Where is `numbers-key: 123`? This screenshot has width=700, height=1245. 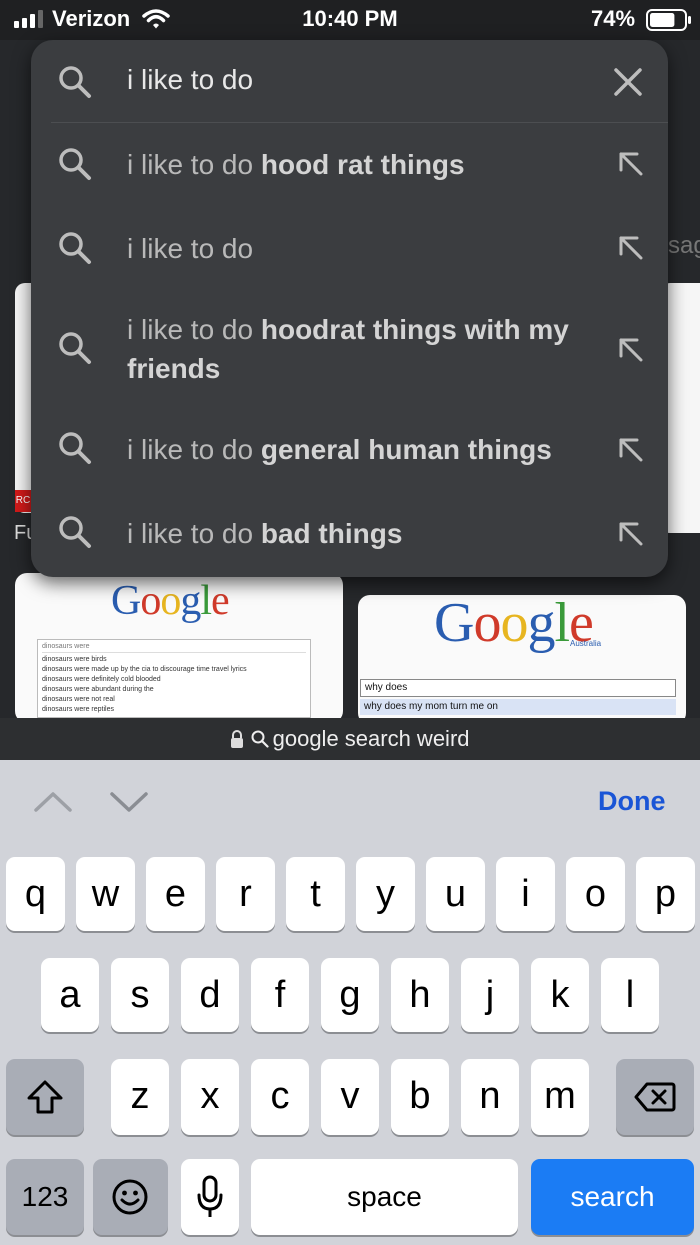 numbers-key: 123 is located at coordinates (45, 1197).